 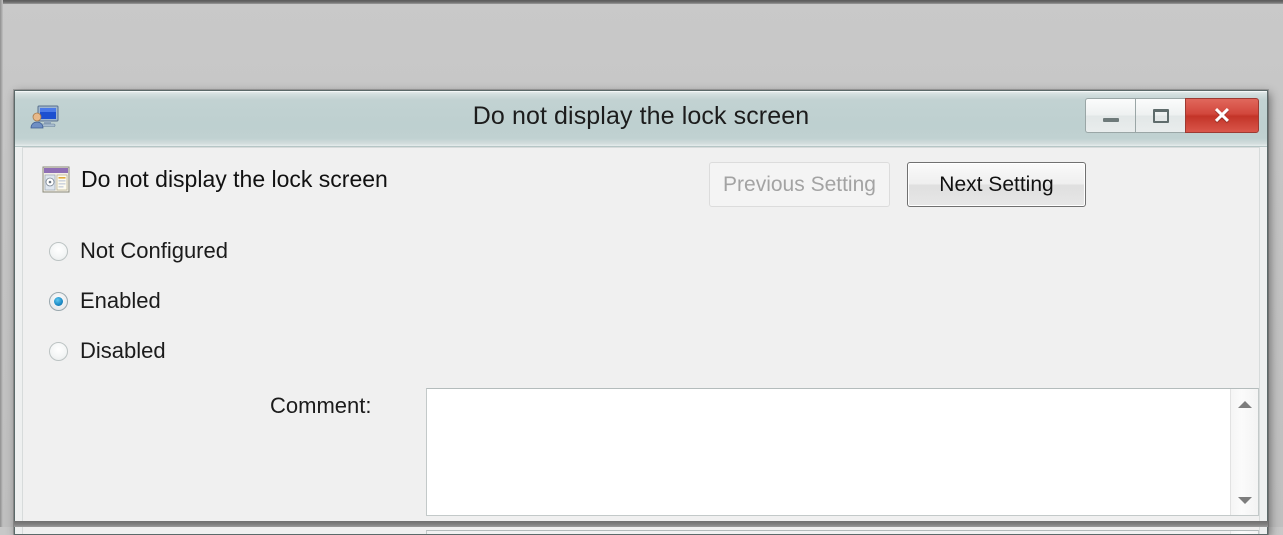 I want to click on radio-enabled: Enabled, so click(x=164, y=301).